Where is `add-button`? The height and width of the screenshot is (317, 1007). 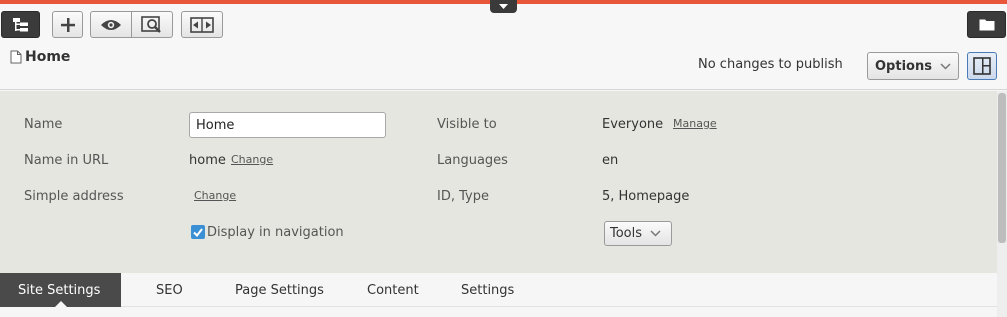
add-button is located at coordinates (67, 24).